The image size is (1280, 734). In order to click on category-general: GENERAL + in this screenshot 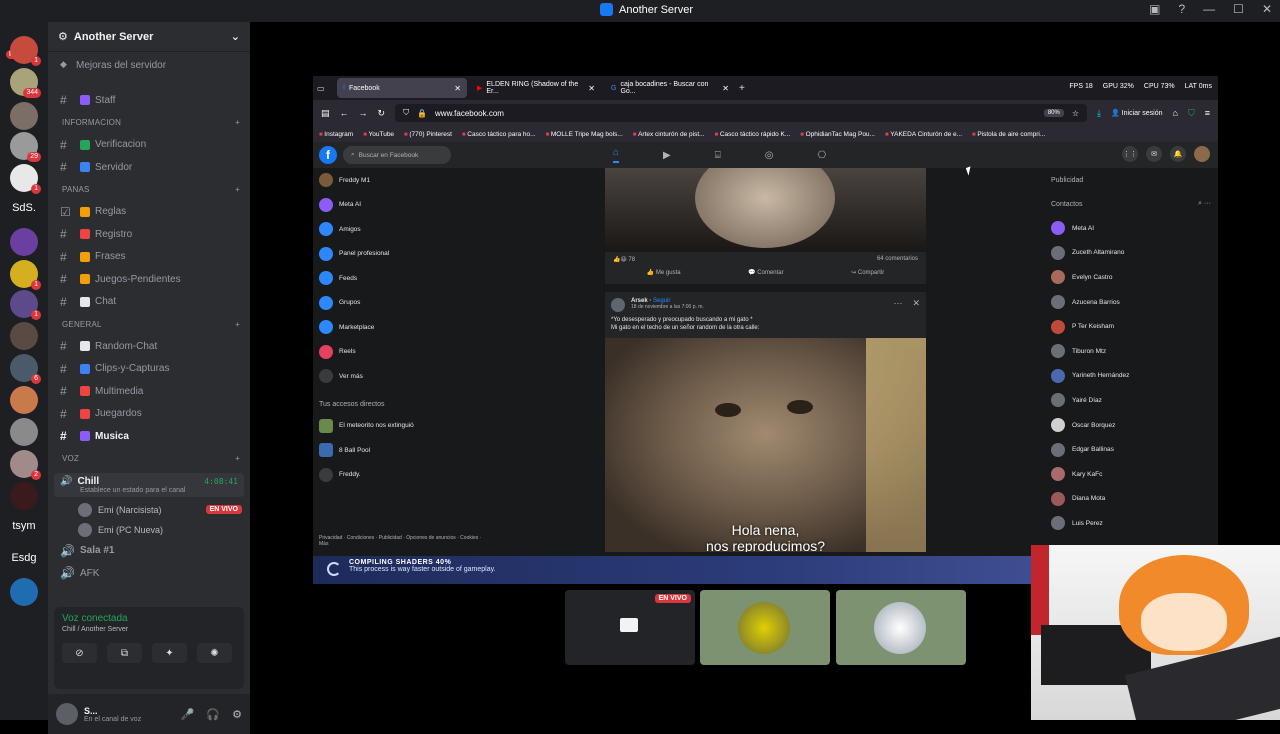, I will do `click(149, 324)`.